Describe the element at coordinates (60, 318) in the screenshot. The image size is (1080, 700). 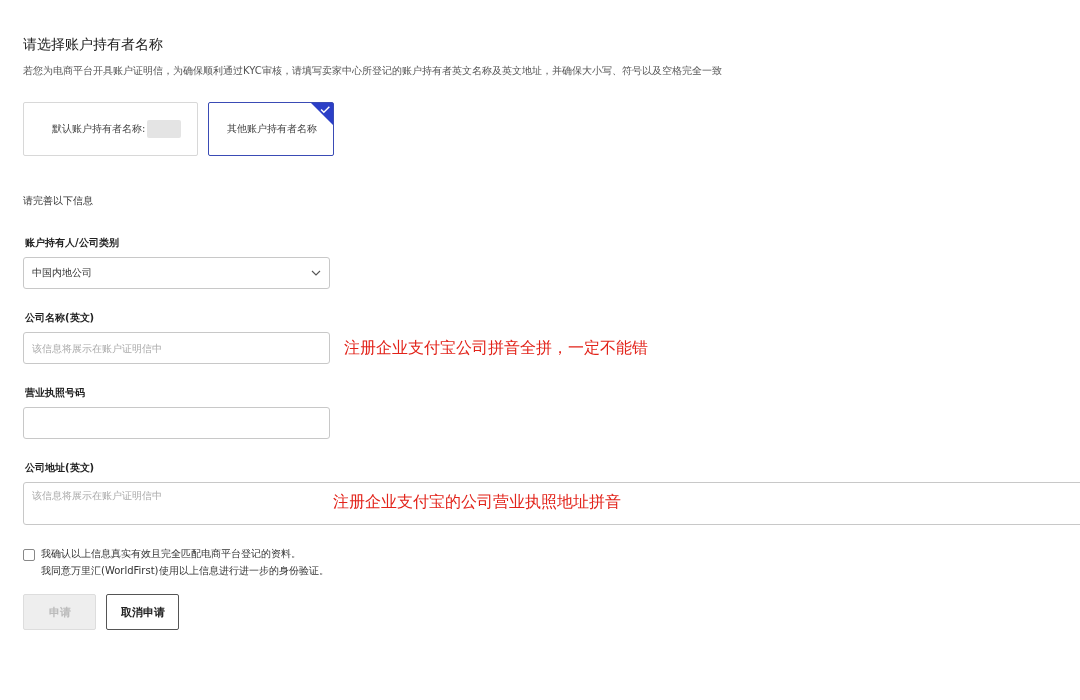
I see `field-label: 公司名称(英文)` at that location.